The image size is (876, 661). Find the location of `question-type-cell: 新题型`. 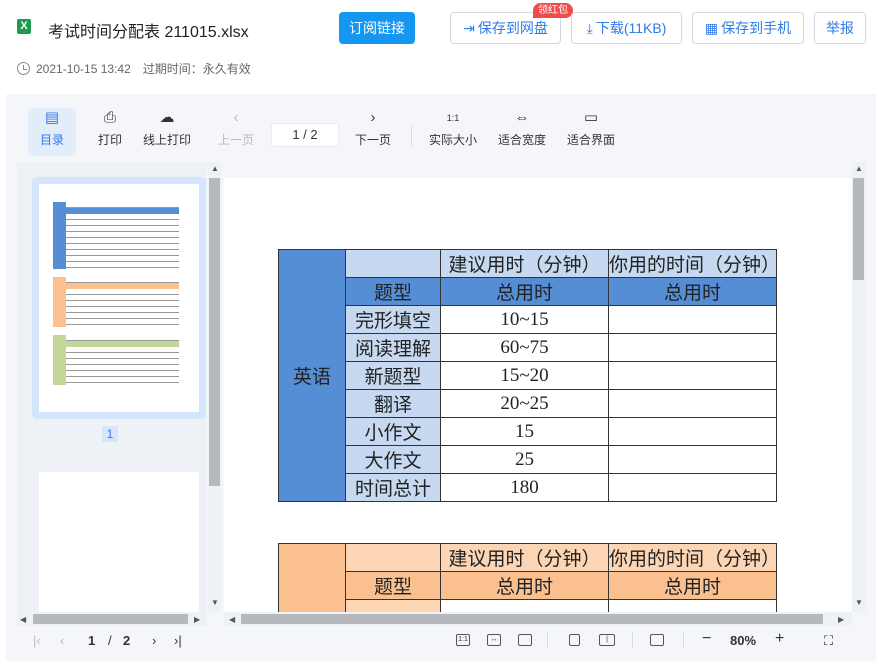

question-type-cell: 新题型 is located at coordinates (393, 375).